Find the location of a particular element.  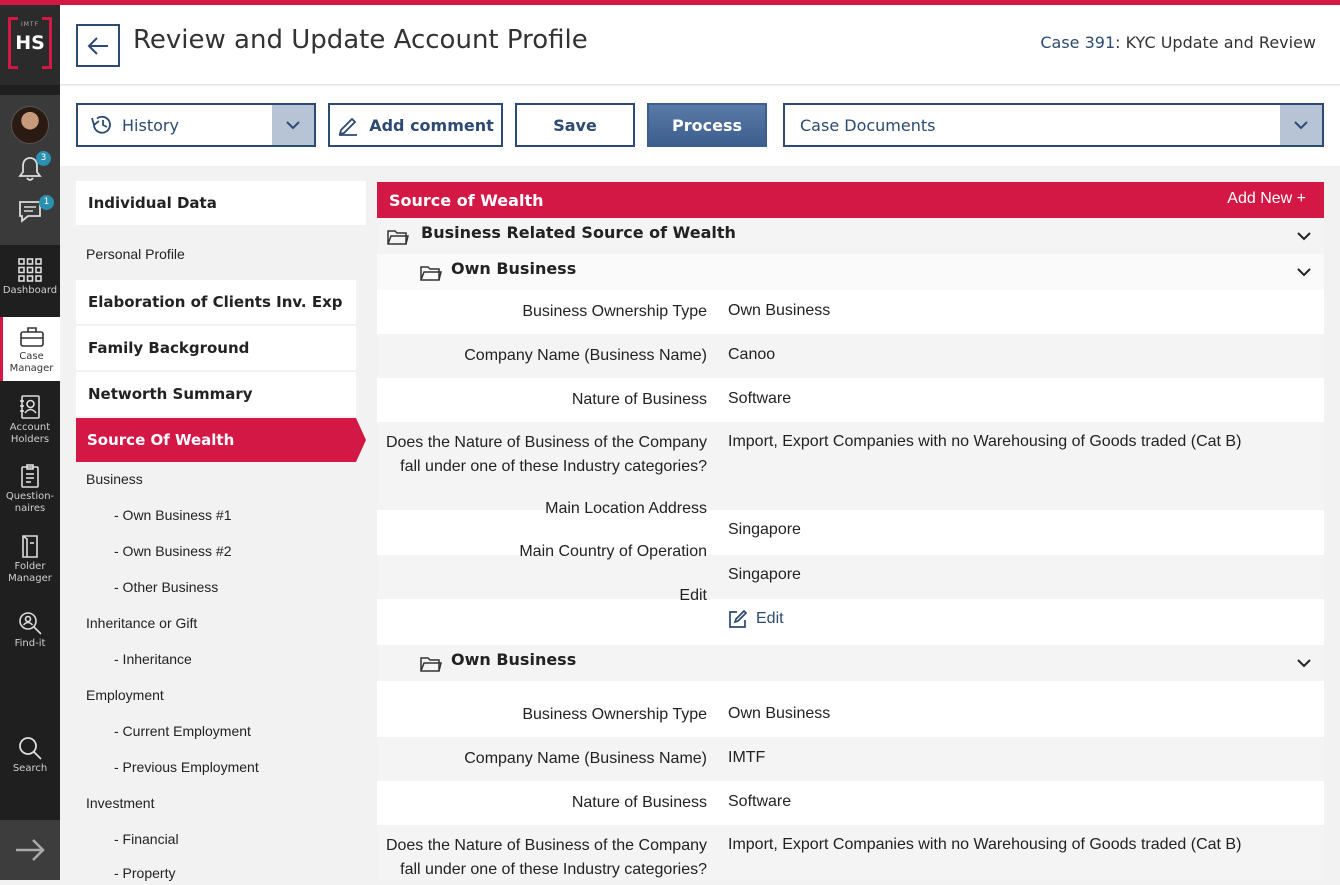

case-documents-dropdown: Case Documents is located at coordinates (1053, 125).